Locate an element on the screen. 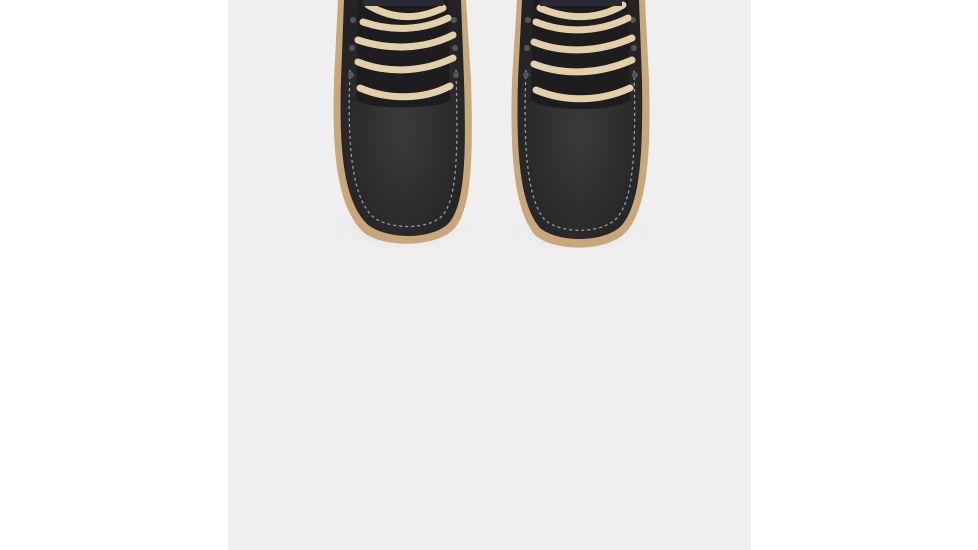 This screenshot has height=550, width=978. left-boot-collar is located at coordinates (403, 3).